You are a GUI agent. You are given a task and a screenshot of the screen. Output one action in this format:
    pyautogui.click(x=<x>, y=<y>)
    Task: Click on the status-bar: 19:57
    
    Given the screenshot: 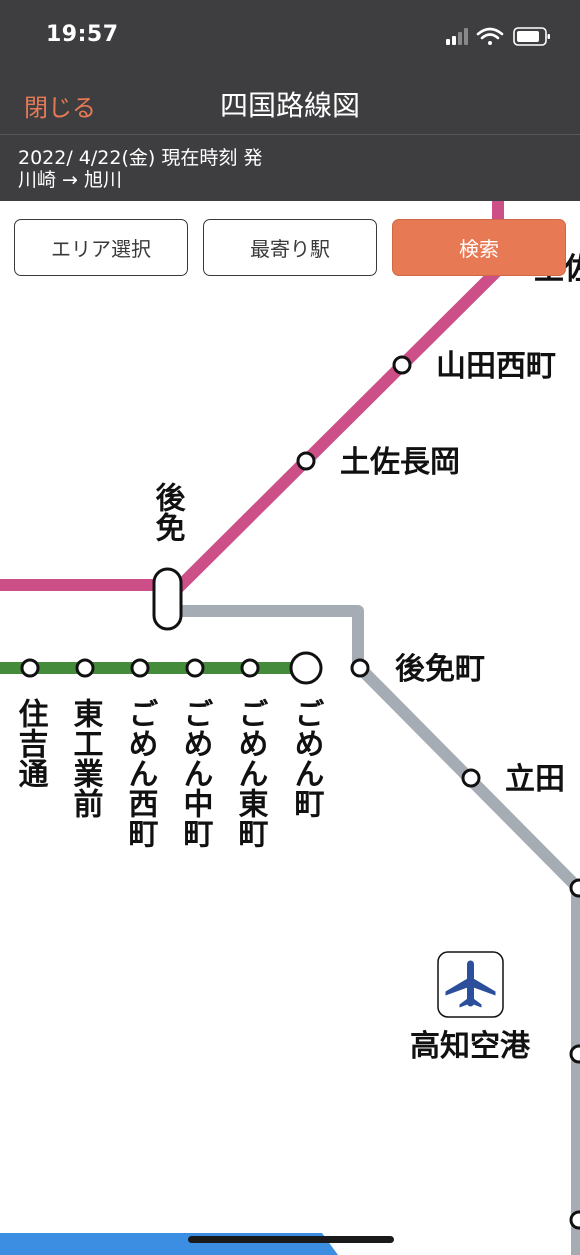 What is the action you would take?
    pyautogui.click(x=290, y=36)
    